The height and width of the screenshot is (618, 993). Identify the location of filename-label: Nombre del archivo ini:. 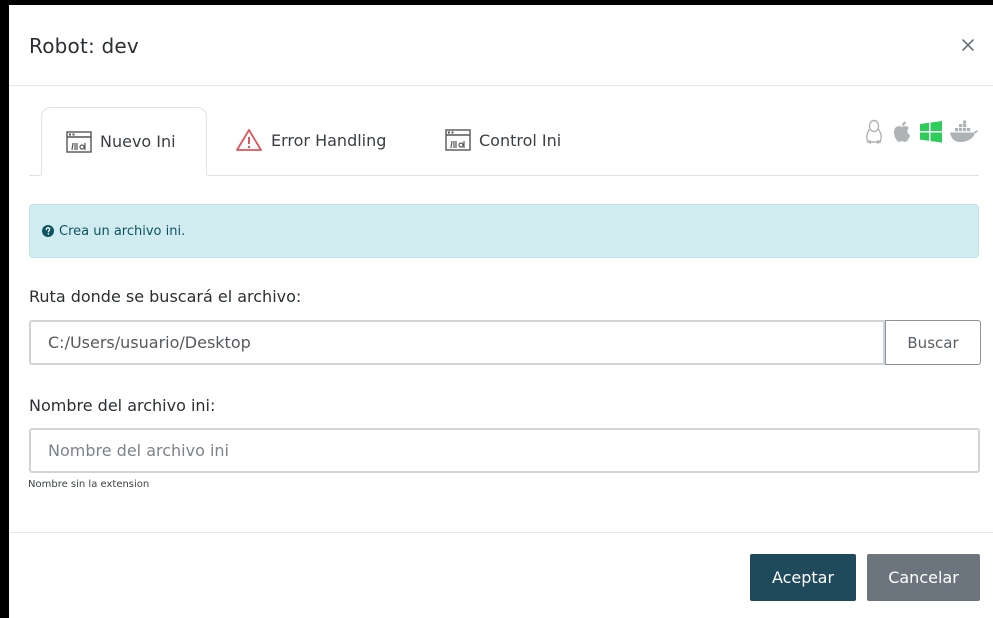
(122, 405).